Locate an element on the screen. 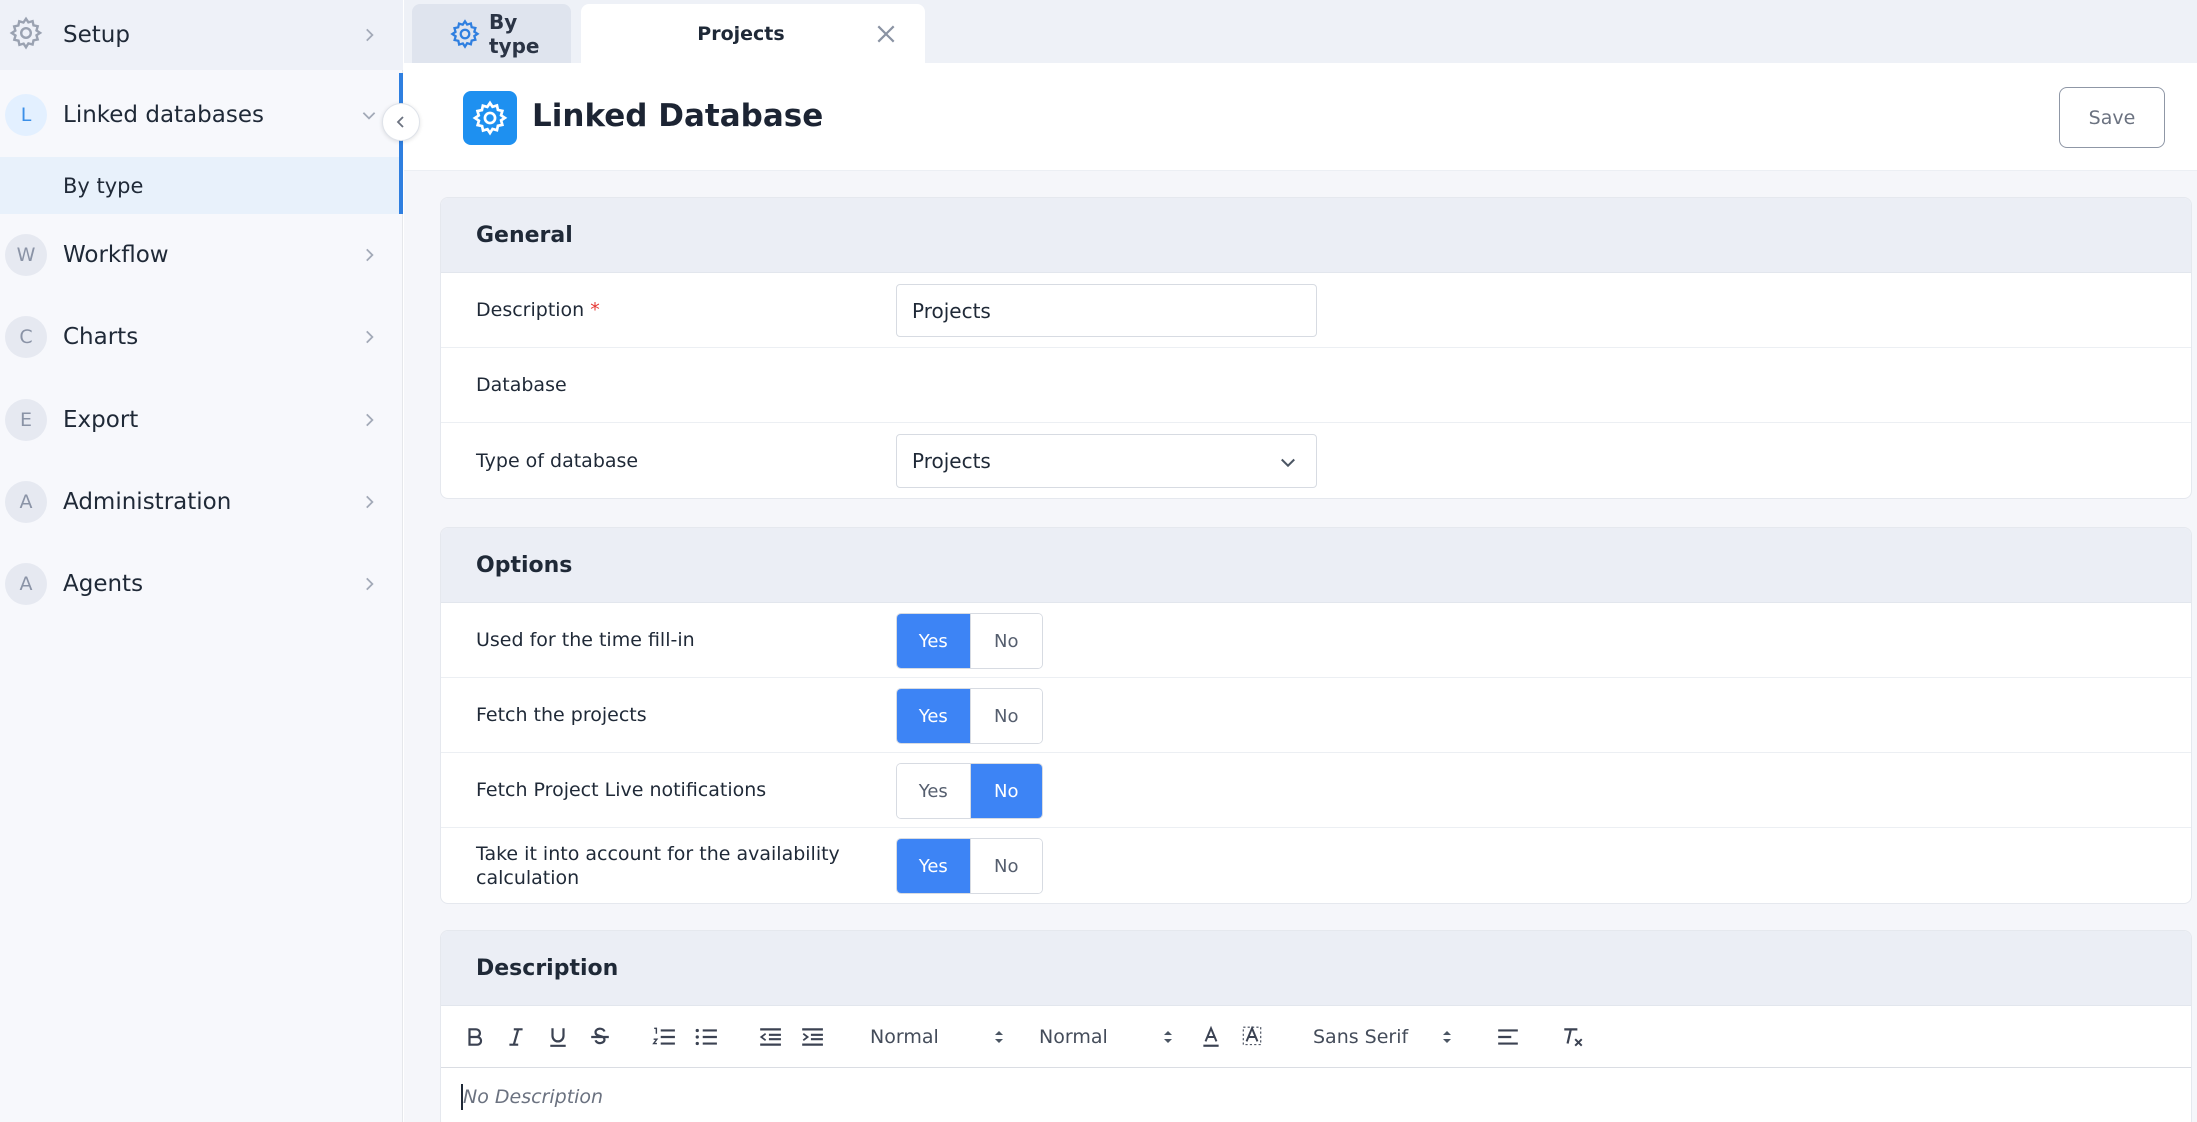  sidebar-item-agents: A Agents is located at coordinates (201, 584).